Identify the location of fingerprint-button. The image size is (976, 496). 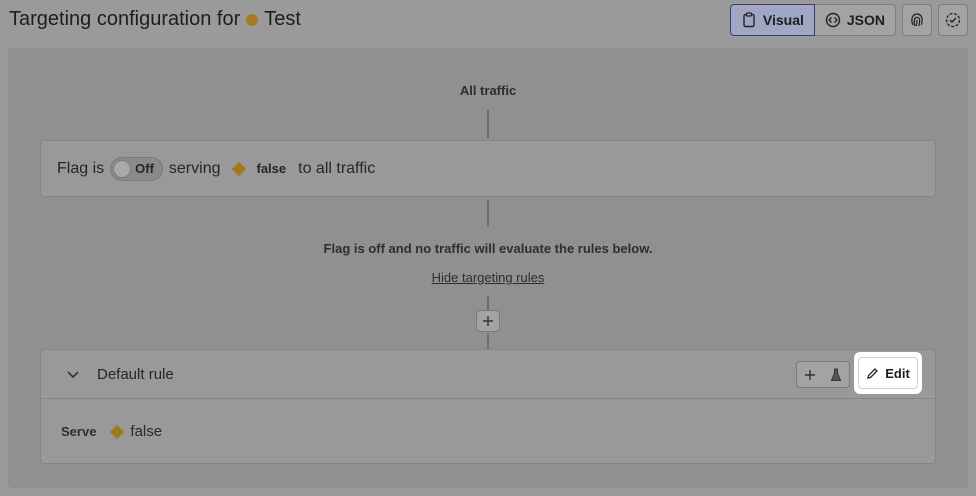
(917, 20).